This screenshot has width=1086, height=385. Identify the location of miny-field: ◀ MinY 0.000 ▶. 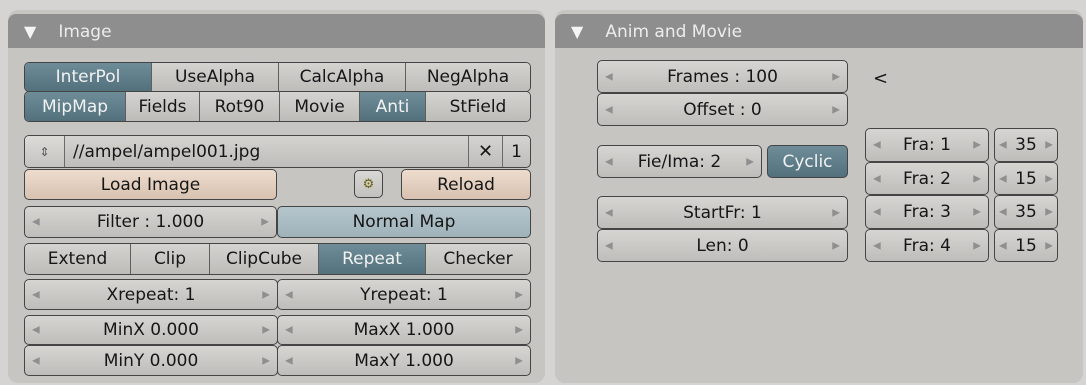
(151, 360).